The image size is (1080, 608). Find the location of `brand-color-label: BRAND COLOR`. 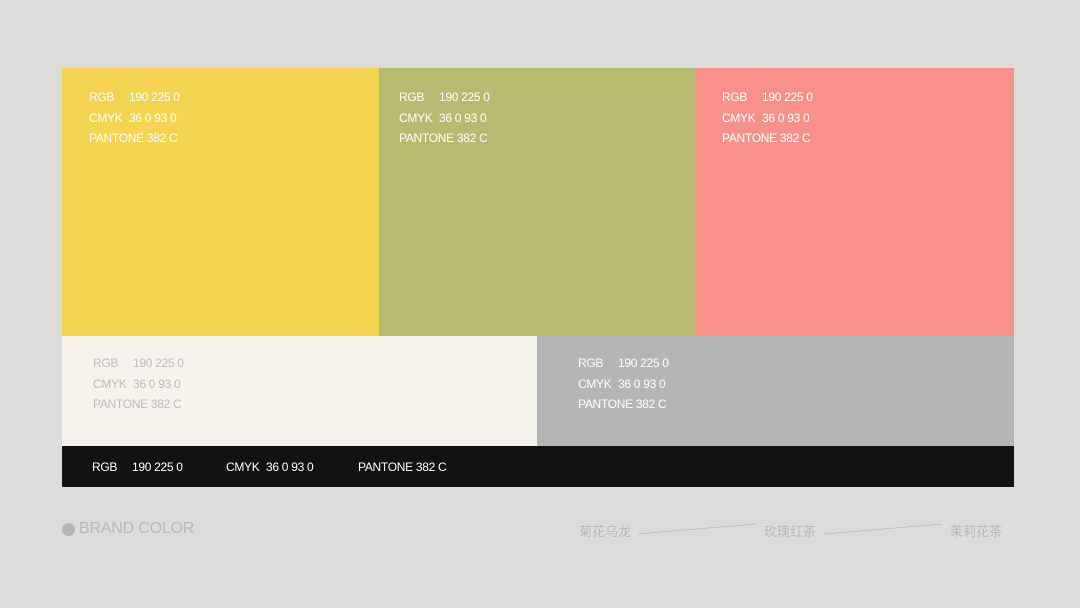

brand-color-label: BRAND COLOR is located at coordinates (128, 529).